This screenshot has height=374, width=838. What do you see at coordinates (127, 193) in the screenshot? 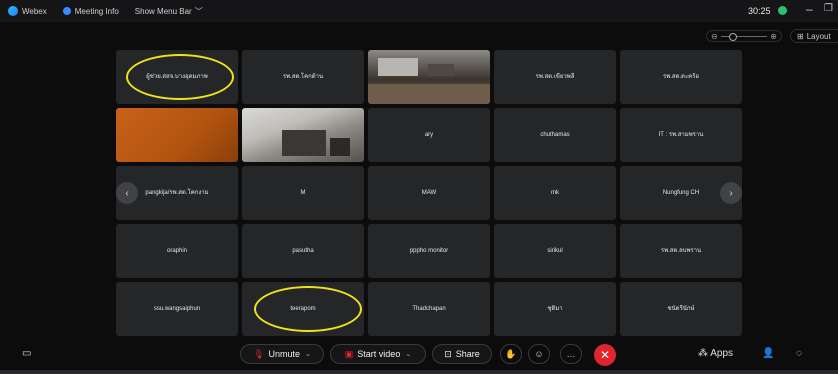
I see `previous-page-button: ‹` at bounding box center [127, 193].